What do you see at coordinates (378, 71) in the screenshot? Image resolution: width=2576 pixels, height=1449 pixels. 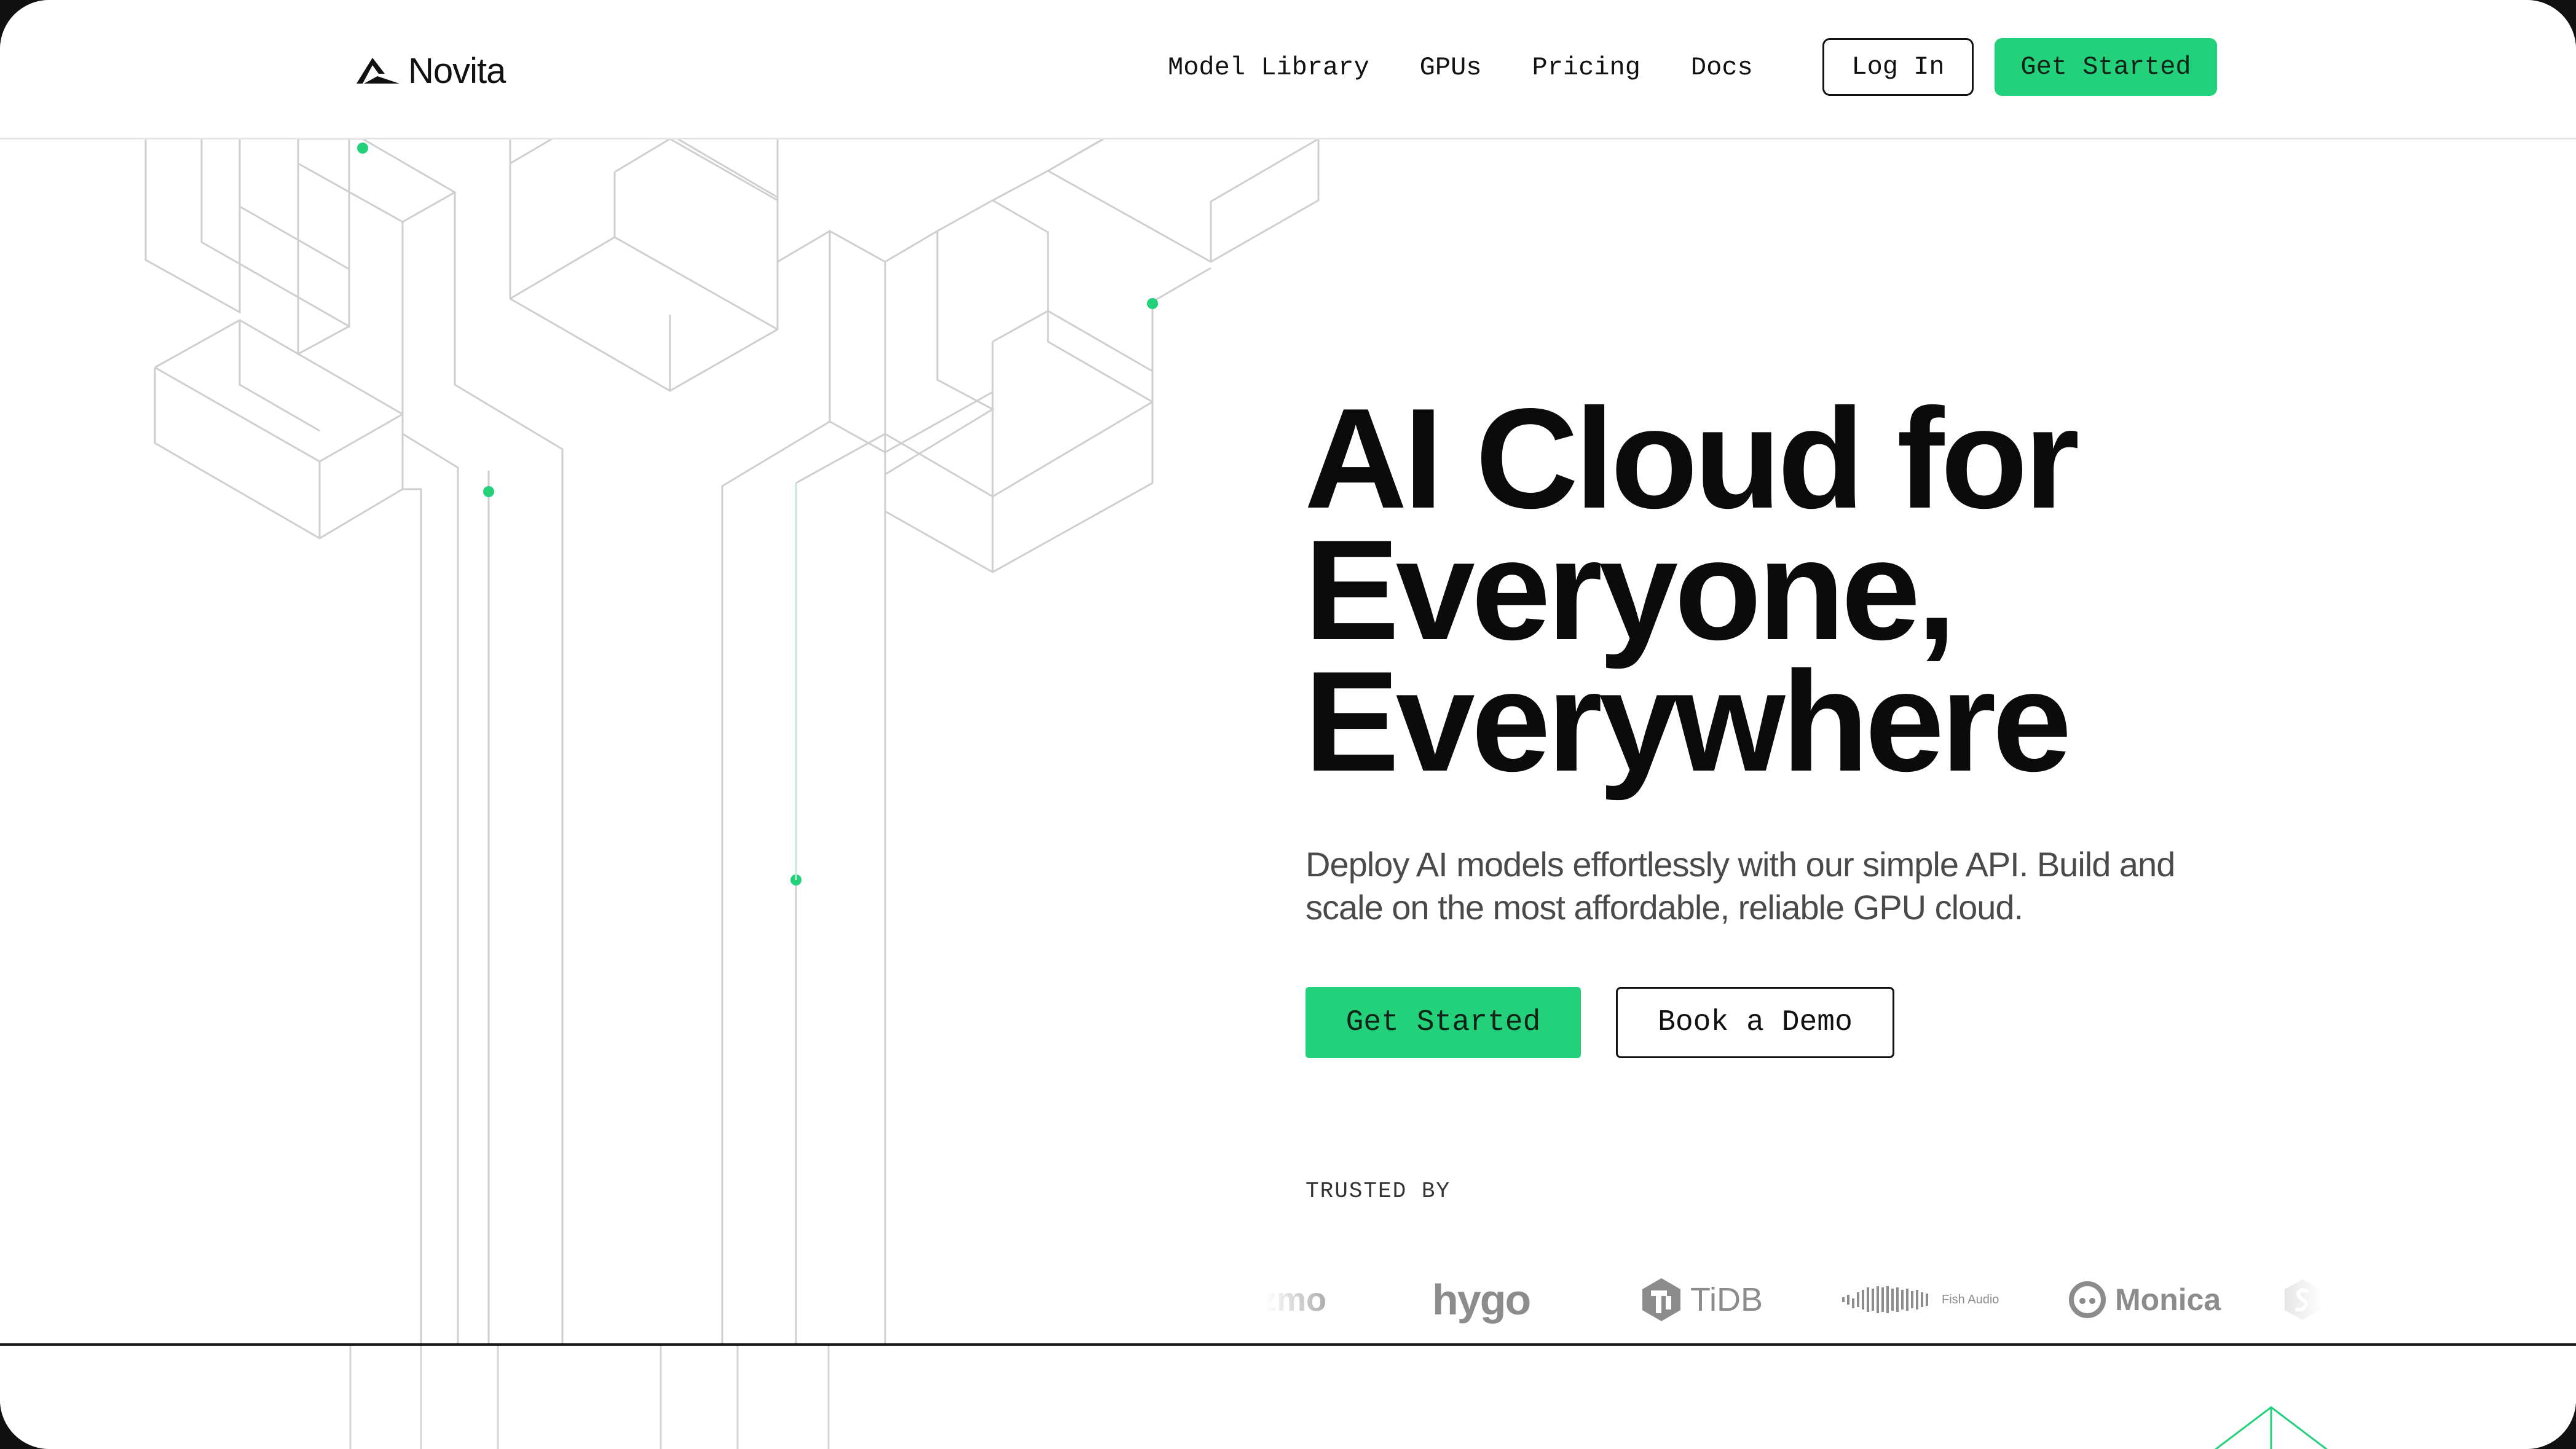 I see `novita-logo-icon` at bounding box center [378, 71].